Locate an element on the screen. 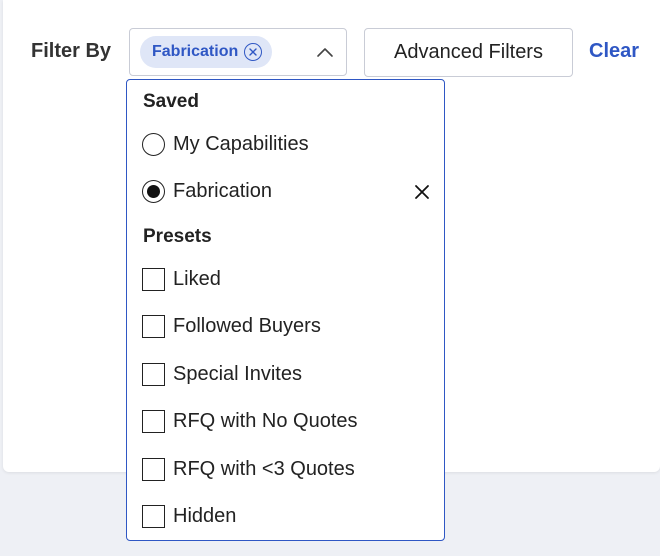 The image size is (660, 556). filter-select: Fabrication is located at coordinates (238, 52).